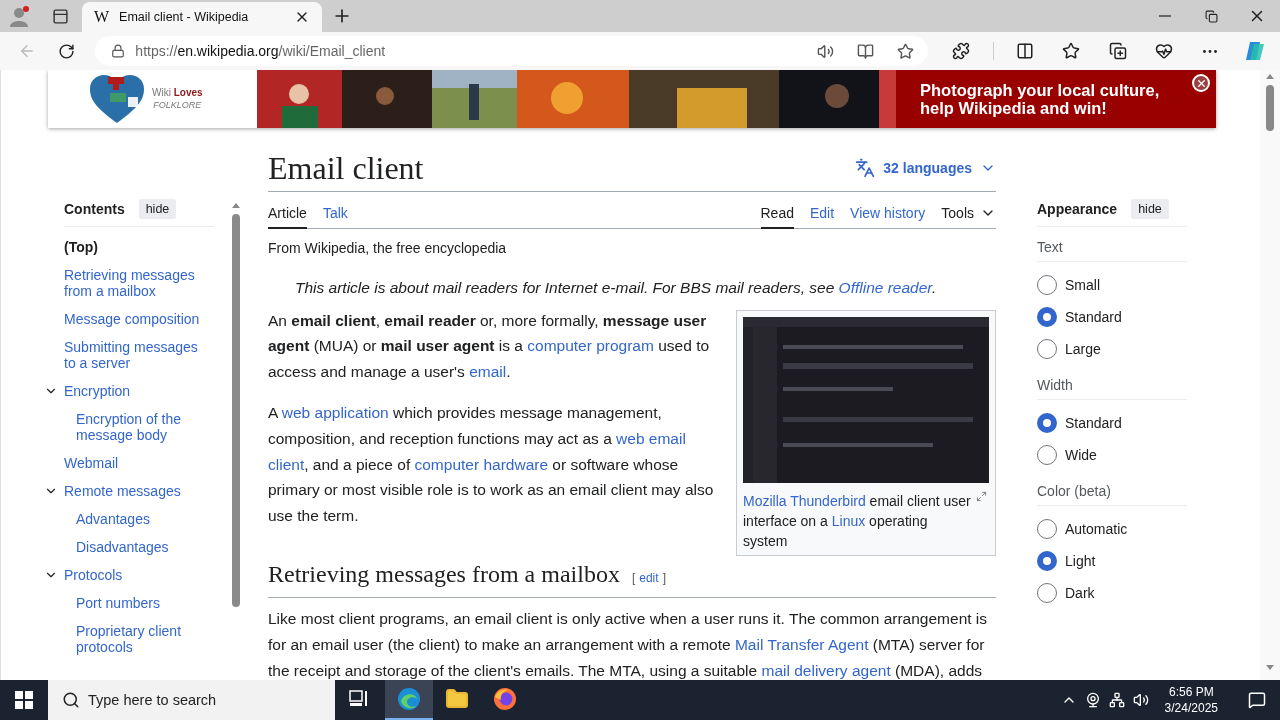  I want to click on close-icon, so click(1201, 83).